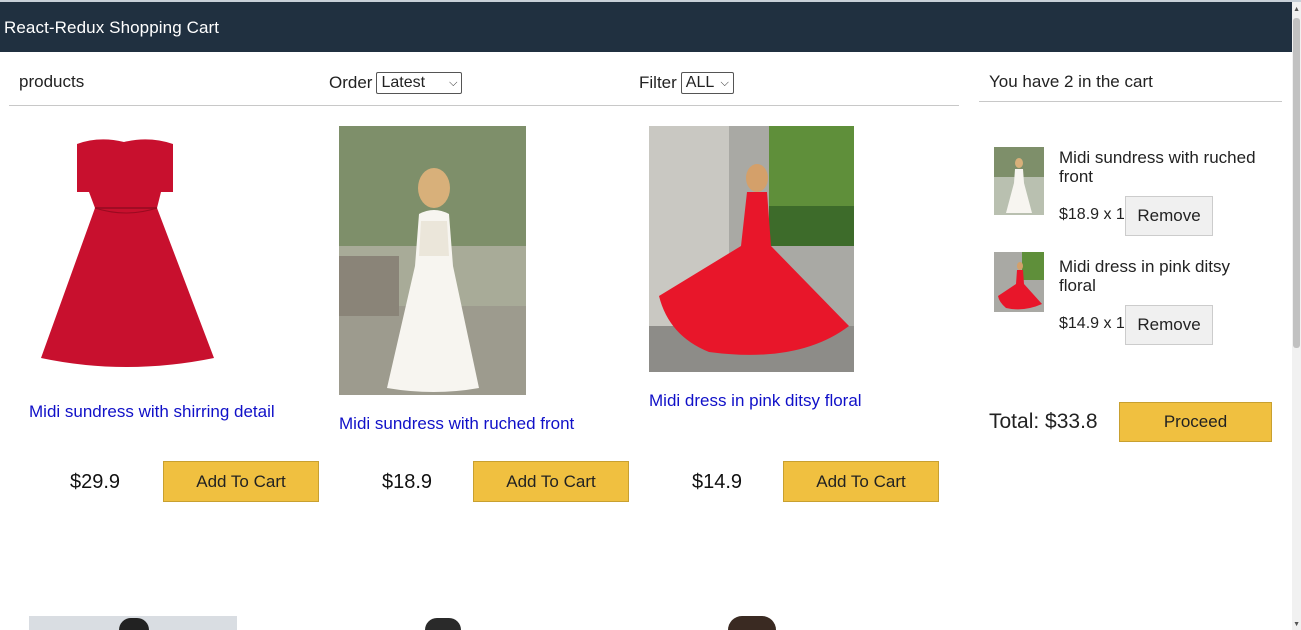 The height and width of the screenshot is (630, 1301). I want to click on order-select-value: Latest, so click(403, 82).